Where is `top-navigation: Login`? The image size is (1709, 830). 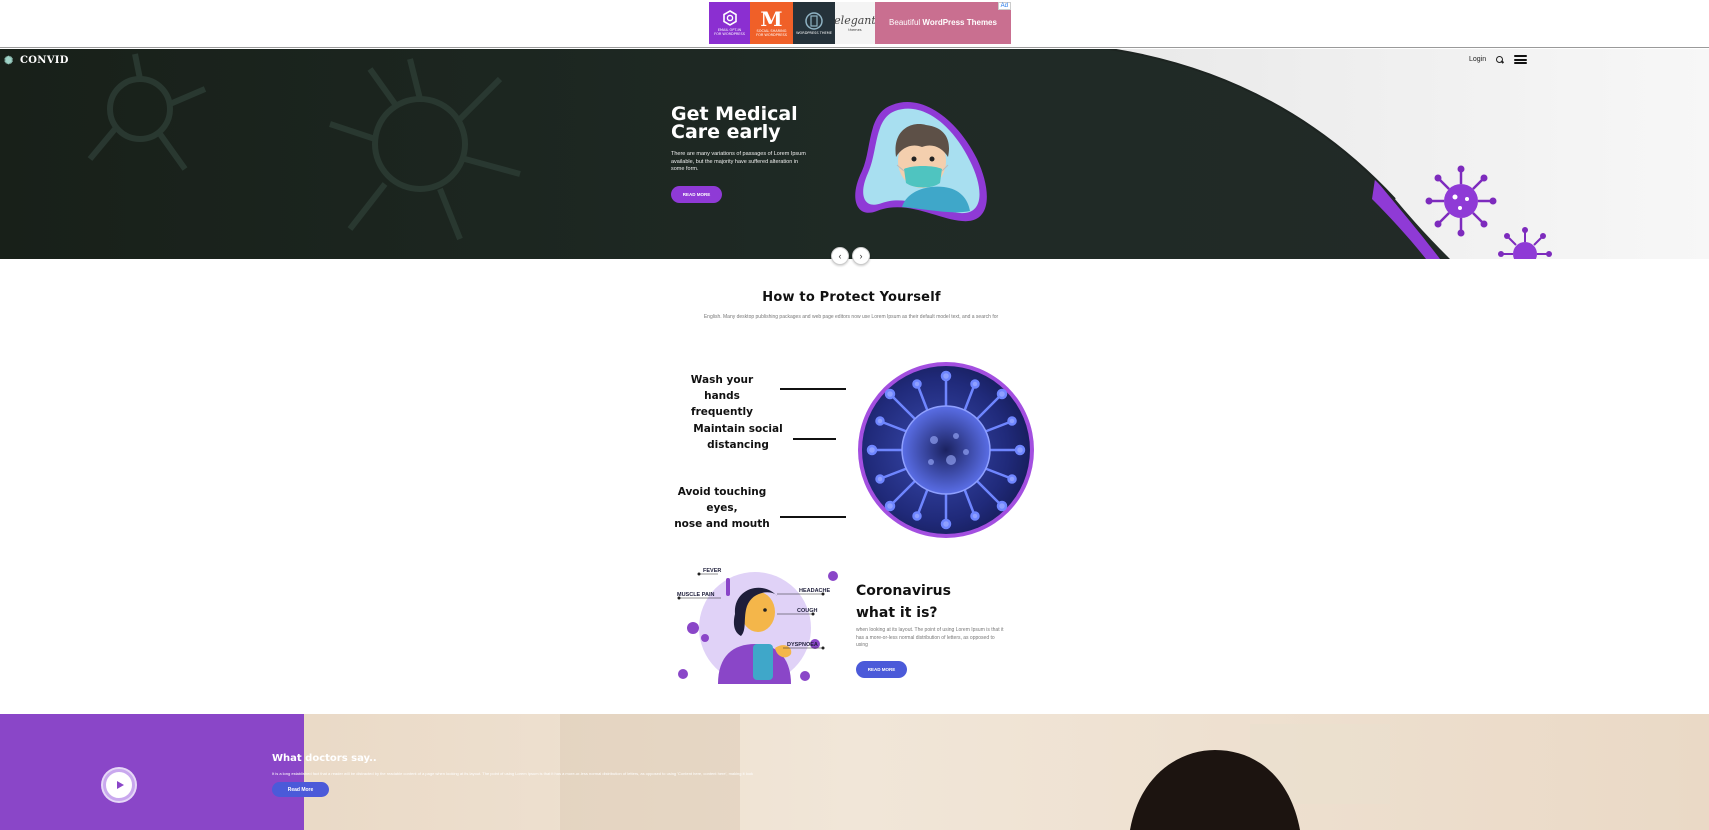
top-navigation: Login is located at coordinates (1498, 59).